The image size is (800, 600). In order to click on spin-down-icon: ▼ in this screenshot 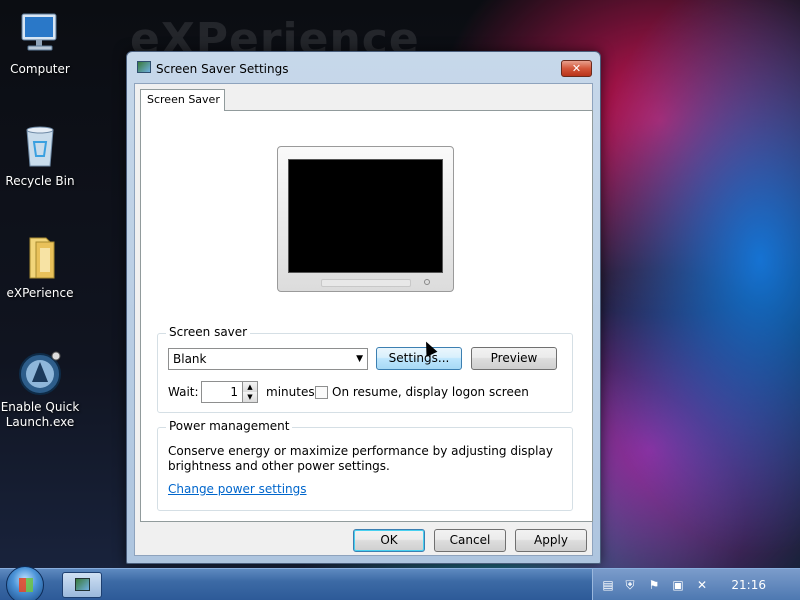, I will do `click(250, 397)`.